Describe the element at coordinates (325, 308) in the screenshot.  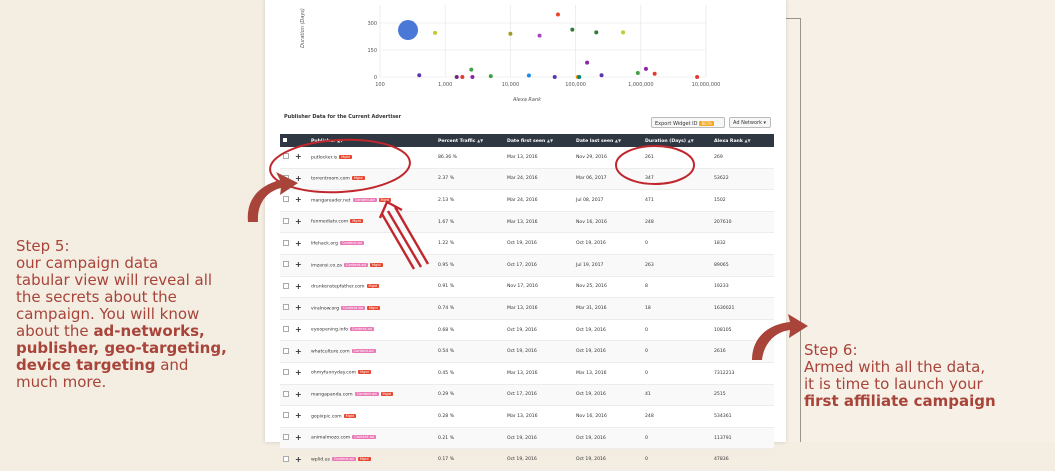
I see `publisher-name: viralnow.org` at that location.